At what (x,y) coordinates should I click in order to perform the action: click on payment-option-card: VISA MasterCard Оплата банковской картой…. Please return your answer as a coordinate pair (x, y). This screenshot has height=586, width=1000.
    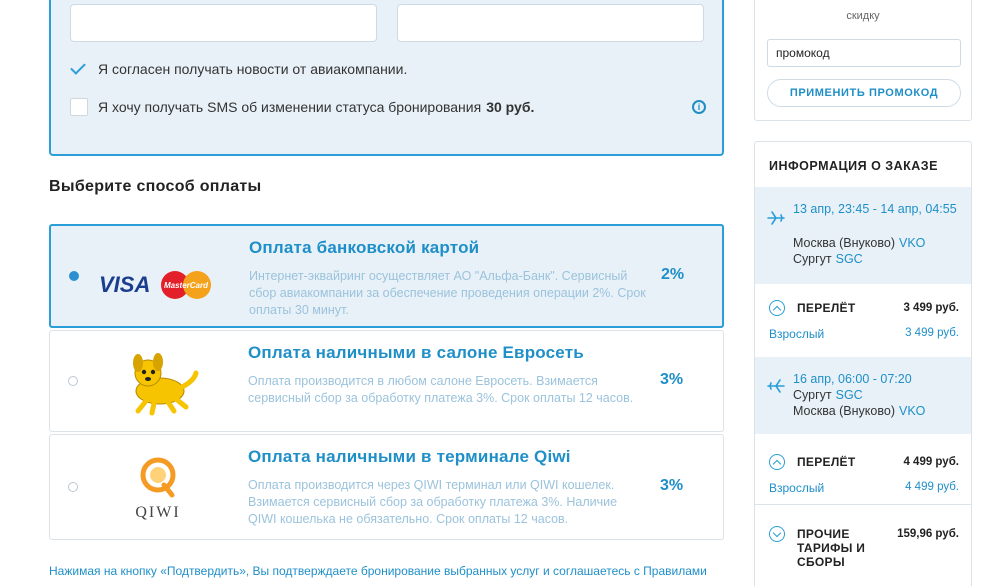
    Looking at the image, I should click on (386, 276).